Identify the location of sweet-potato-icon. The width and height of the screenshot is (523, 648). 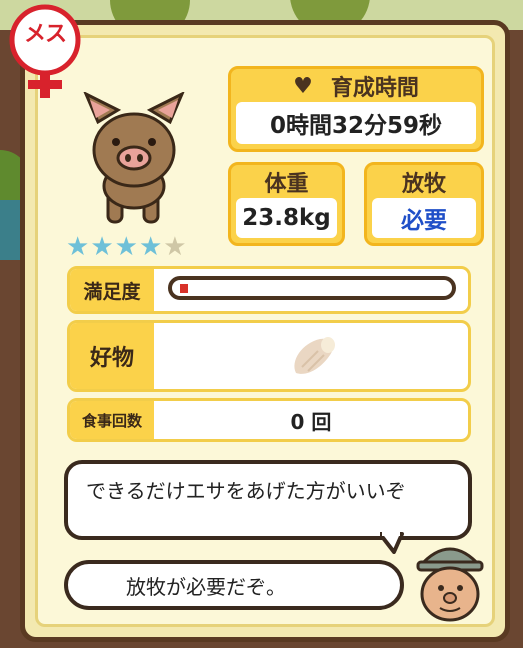
(314, 355).